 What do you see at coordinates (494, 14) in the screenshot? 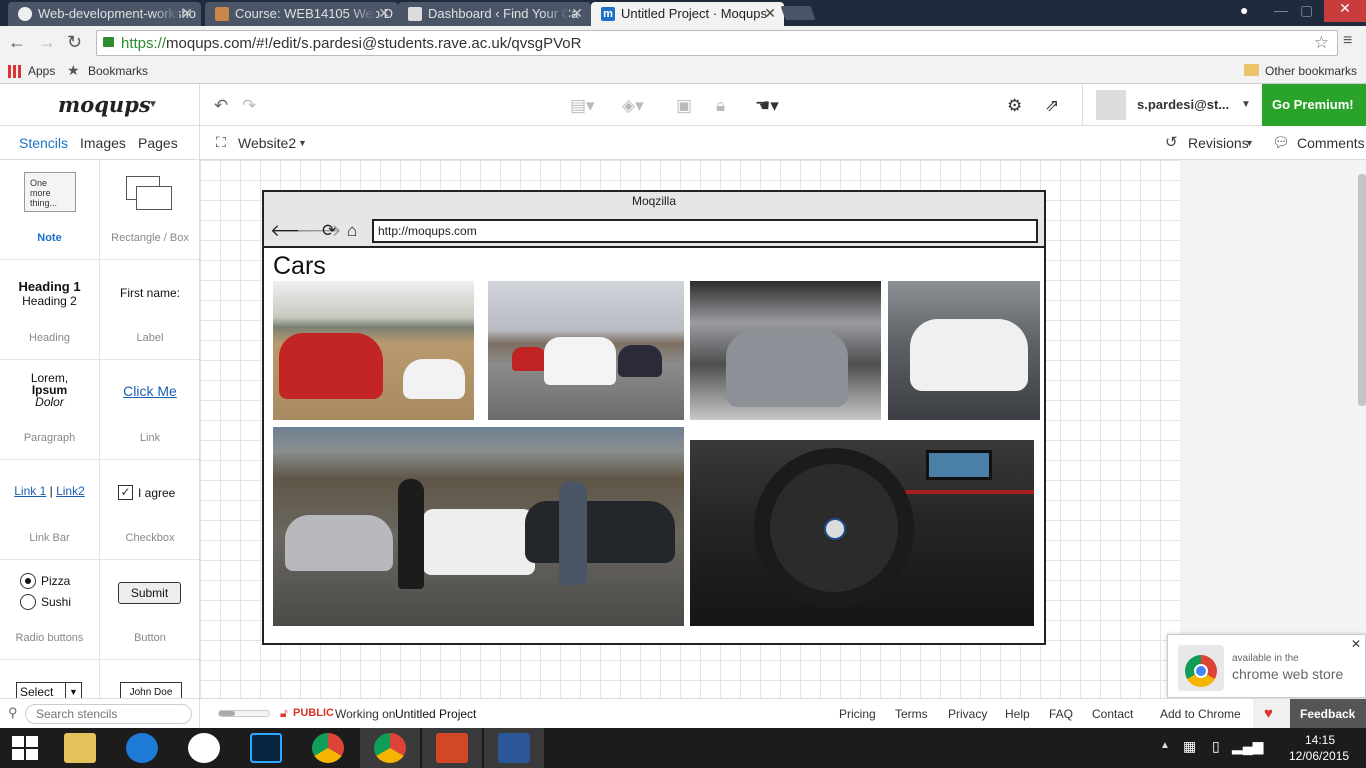
I see `browser-tab-3: Dashboard ‹ Find Your Ca ✕` at bounding box center [494, 14].